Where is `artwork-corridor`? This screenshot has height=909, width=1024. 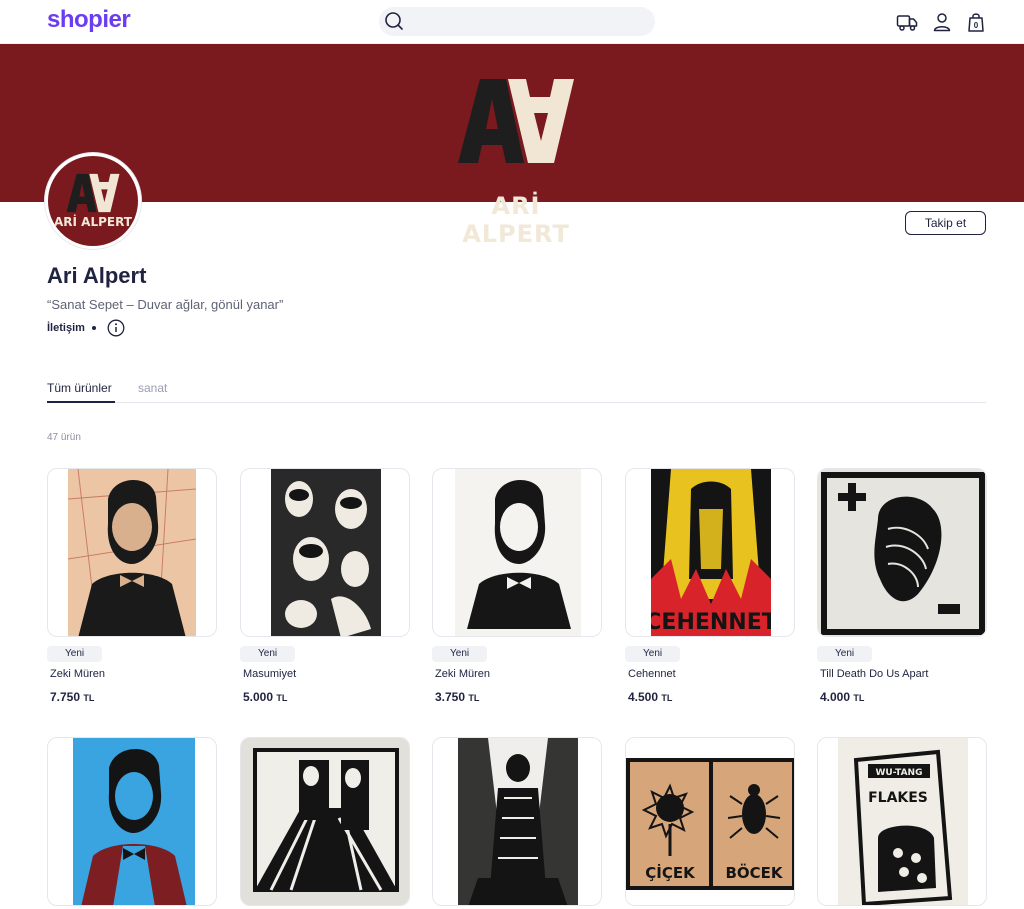 artwork-corridor is located at coordinates (325, 821).